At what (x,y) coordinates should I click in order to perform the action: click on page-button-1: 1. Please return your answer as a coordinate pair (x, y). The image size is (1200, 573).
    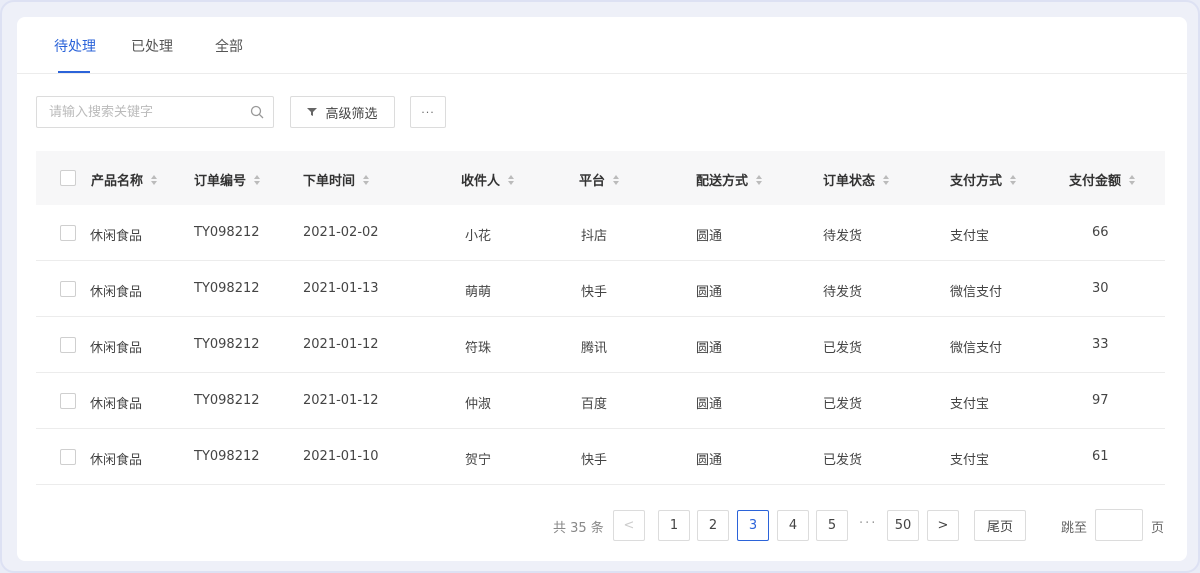
    Looking at the image, I should click on (674, 525).